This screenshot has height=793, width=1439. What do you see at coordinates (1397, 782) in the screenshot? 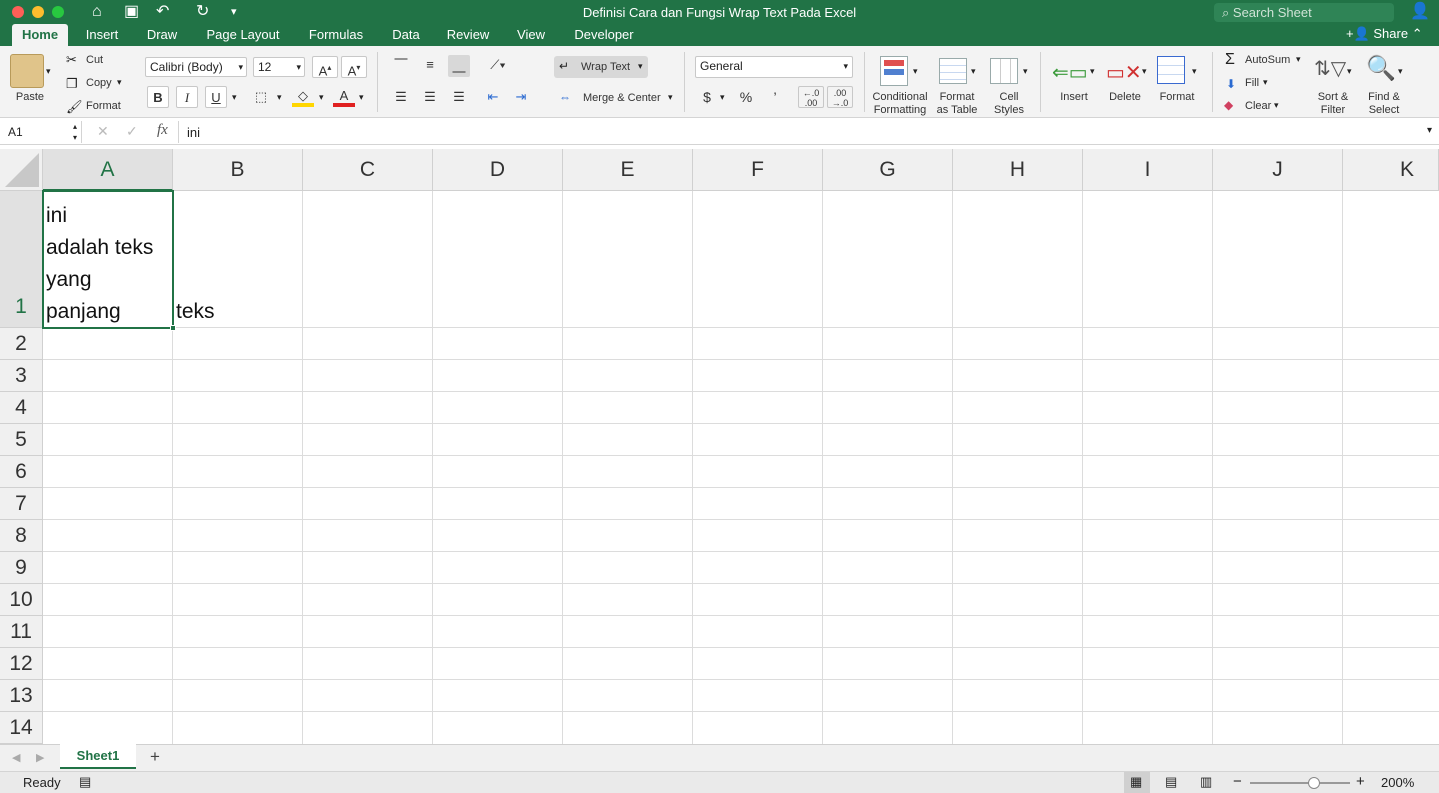
I see `zoom-level: 200%` at bounding box center [1397, 782].